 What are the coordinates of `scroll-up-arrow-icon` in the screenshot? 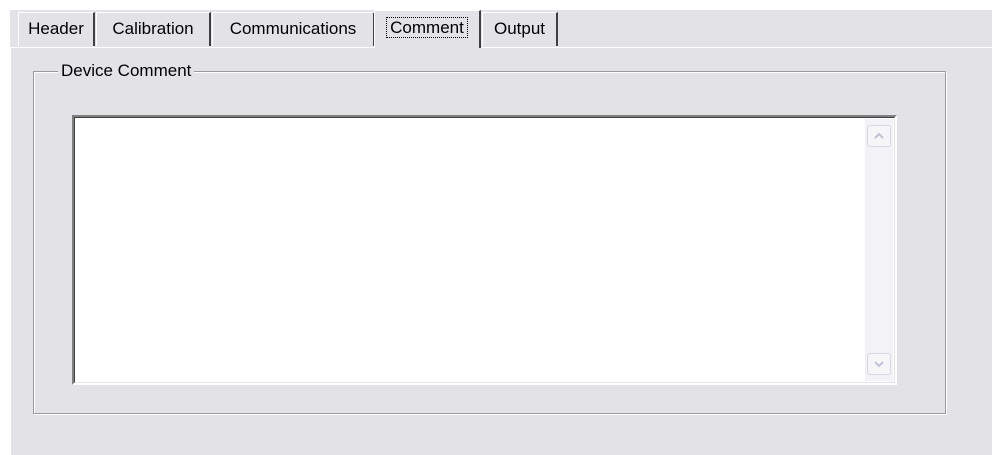 It's located at (879, 135).